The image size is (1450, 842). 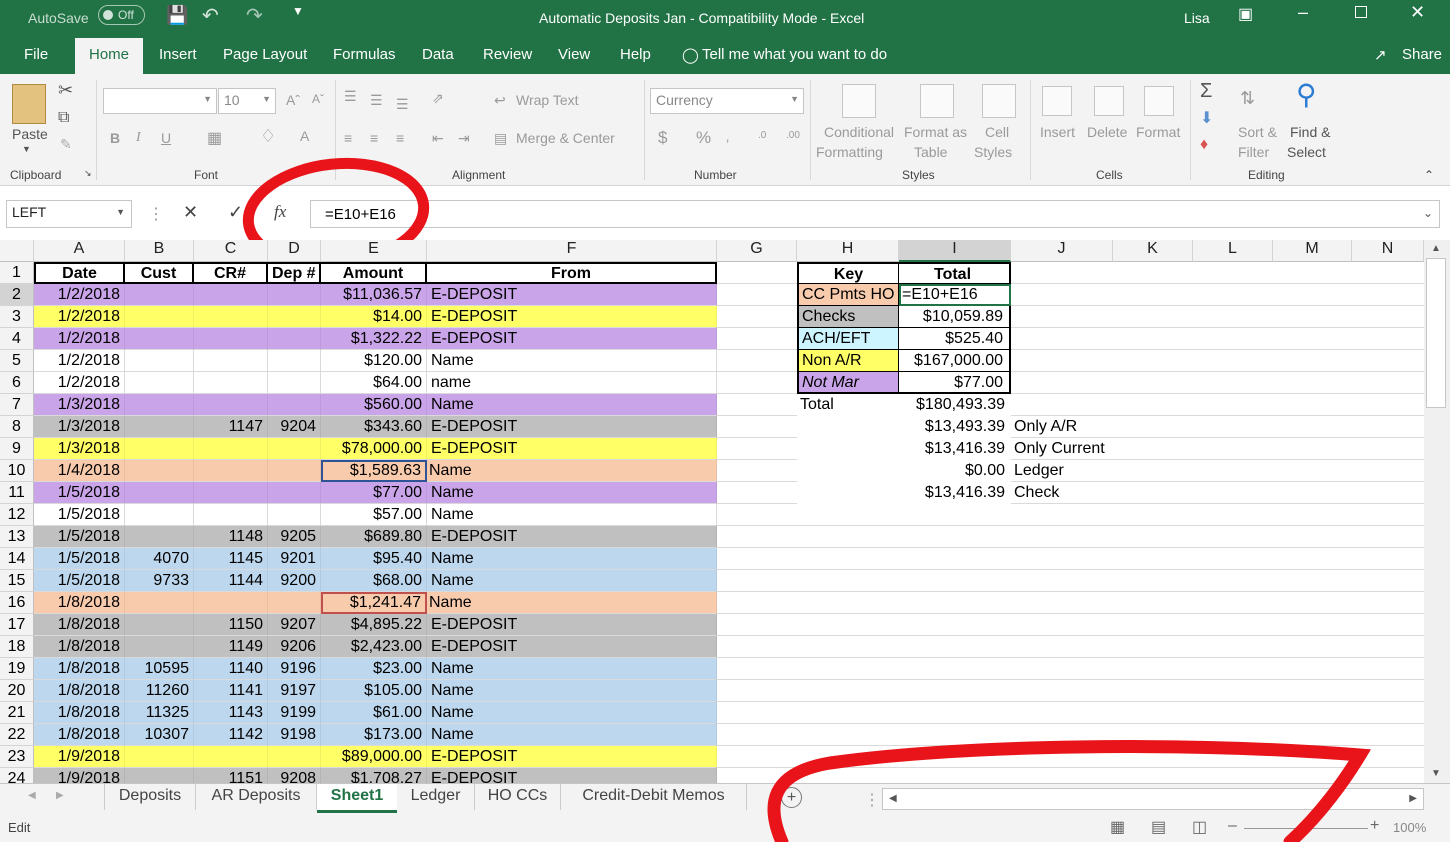 What do you see at coordinates (298, 11) in the screenshot?
I see `customize-qat-icon: ▼` at bounding box center [298, 11].